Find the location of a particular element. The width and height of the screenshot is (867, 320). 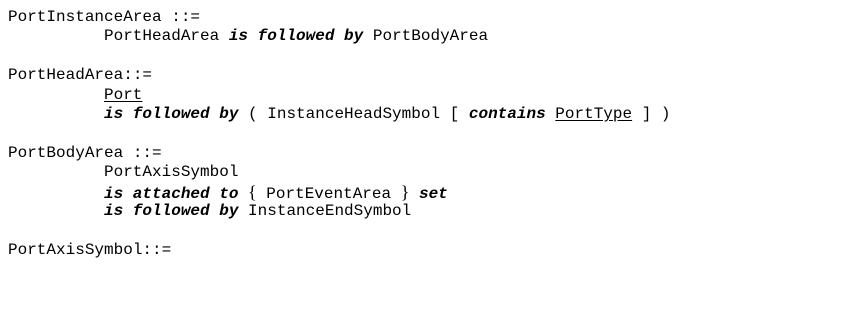

rule-port-head-area-def: PortHeadArea::= is located at coordinates (437, 75).